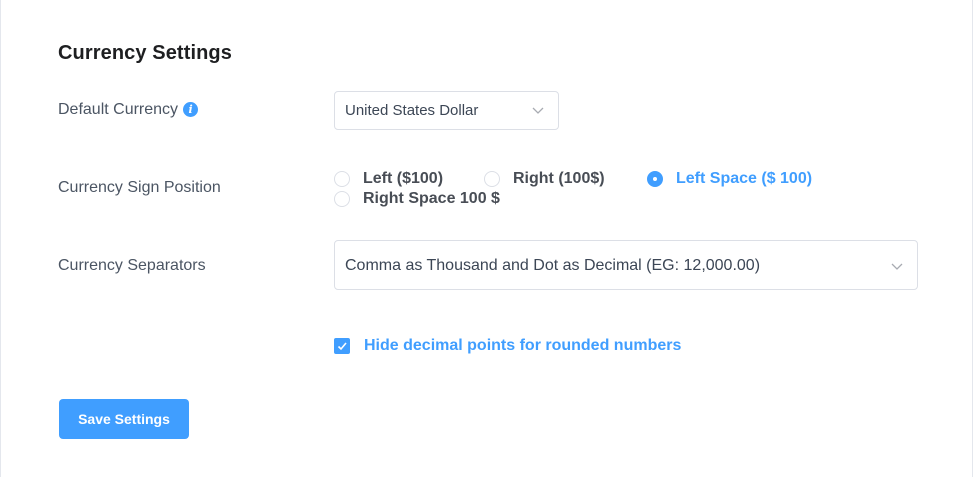 This screenshot has width=975, height=477. Describe the element at coordinates (124, 419) in the screenshot. I see `save-settings-button: Save Settings` at that location.